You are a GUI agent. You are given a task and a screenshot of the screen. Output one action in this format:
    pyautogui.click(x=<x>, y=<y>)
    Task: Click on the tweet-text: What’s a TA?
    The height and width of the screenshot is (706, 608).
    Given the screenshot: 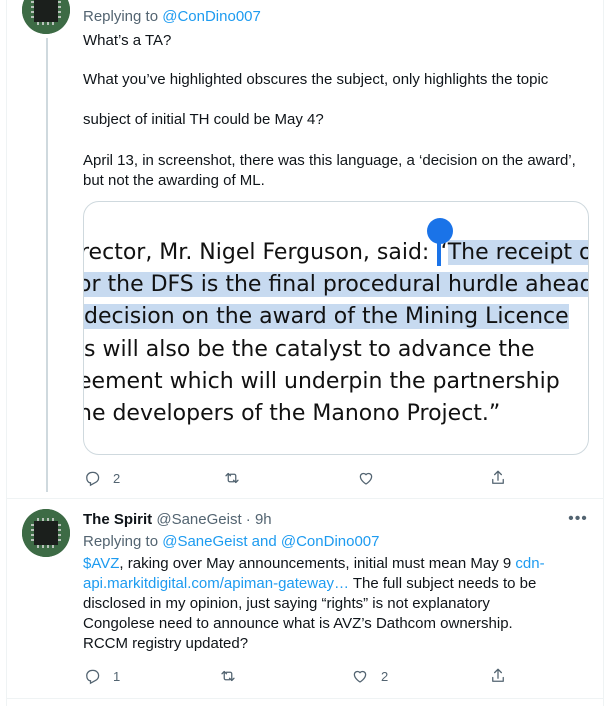 What is the action you would take?
    pyautogui.click(x=127, y=40)
    